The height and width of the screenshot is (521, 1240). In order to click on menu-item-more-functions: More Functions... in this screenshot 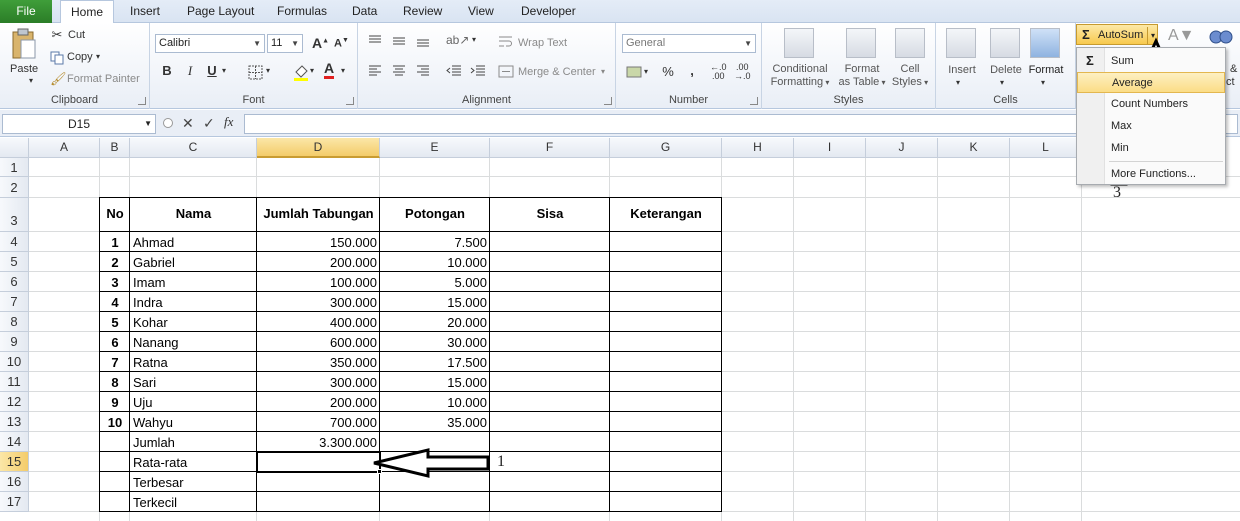, I will do `click(1151, 174)`.